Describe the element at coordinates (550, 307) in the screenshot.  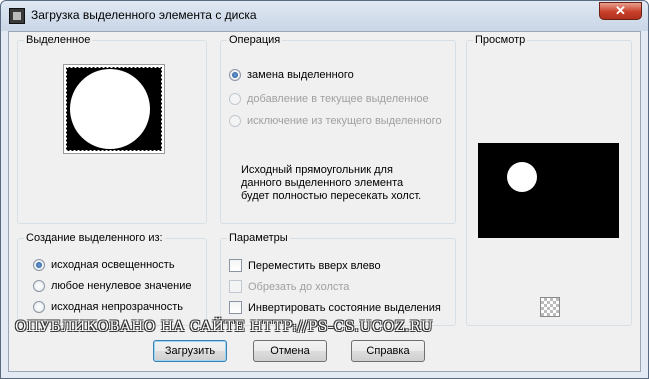
I see `checkerboard-icon` at that location.